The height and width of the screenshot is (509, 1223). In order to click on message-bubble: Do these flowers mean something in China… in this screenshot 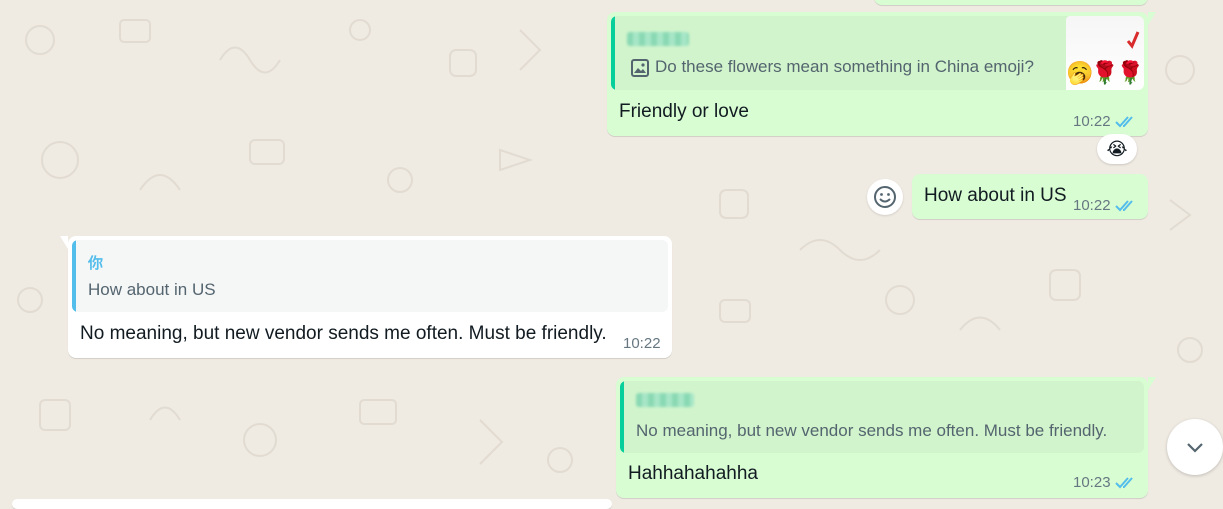, I will do `click(881, 74)`.